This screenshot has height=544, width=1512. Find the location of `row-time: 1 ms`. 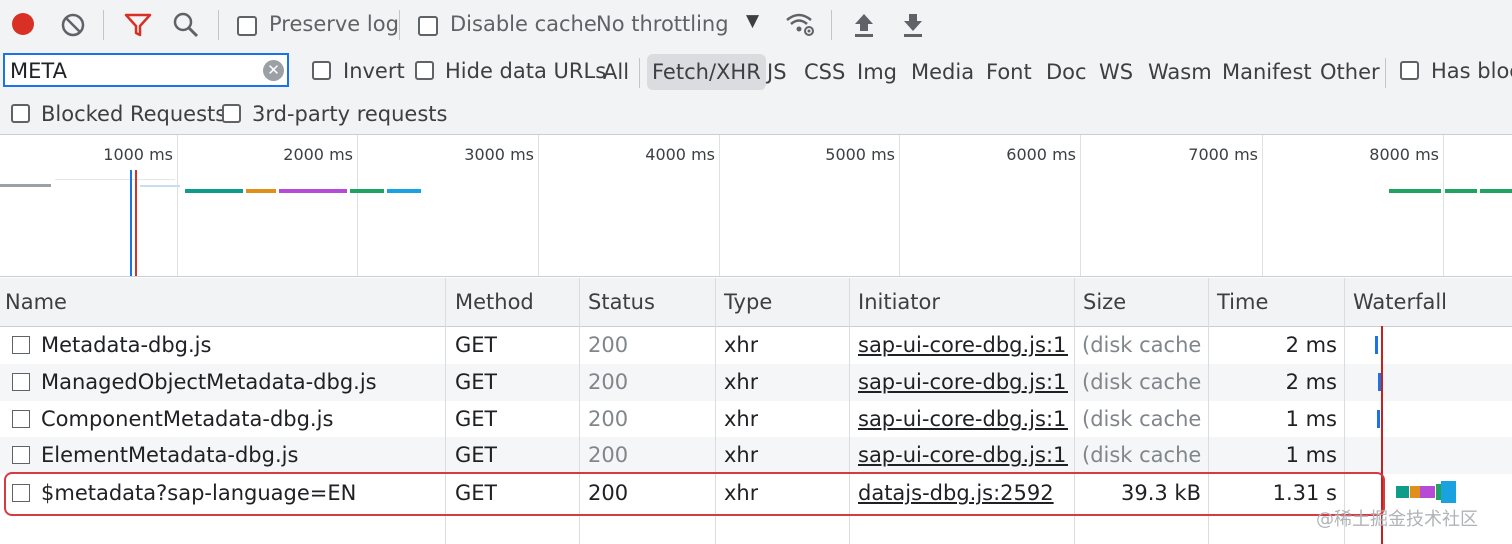

row-time: 1 ms is located at coordinates (1311, 455).